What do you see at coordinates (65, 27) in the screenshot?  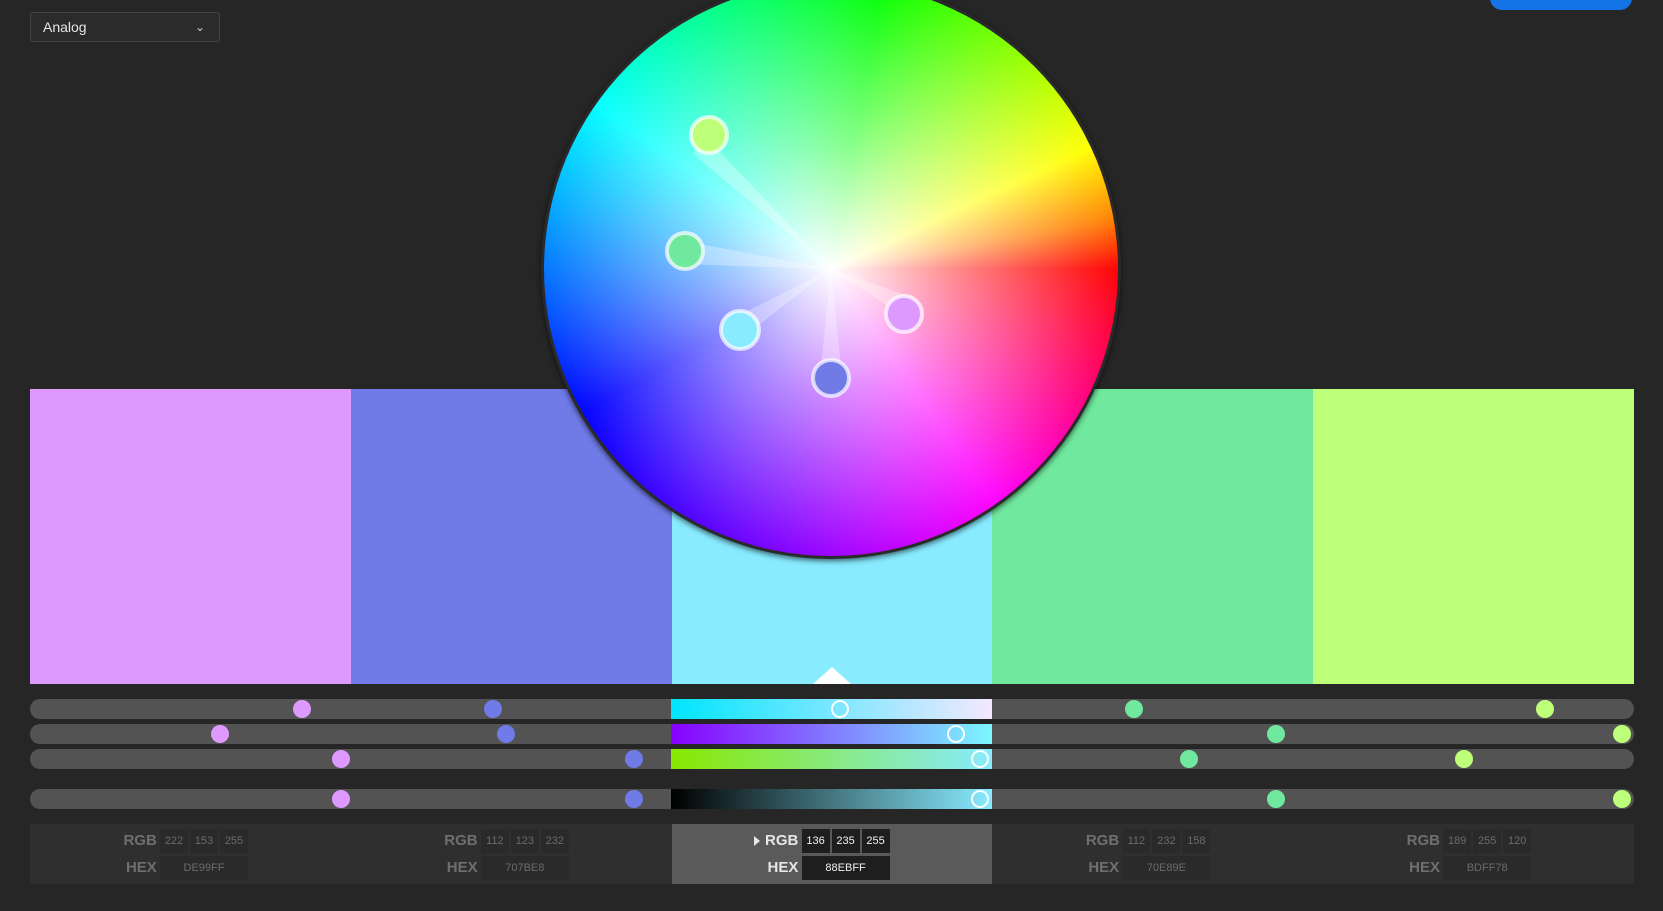 I see `harmony-rule-value: Analog` at bounding box center [65, 27].